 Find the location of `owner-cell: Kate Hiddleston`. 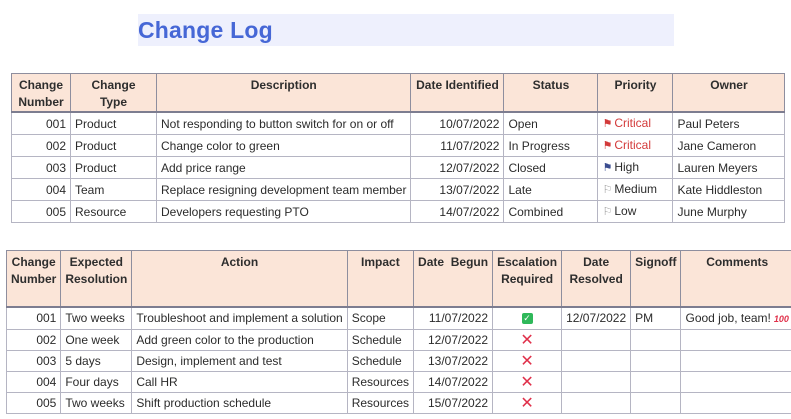

owner-cell: Kate Hiddleston is located at coordinates (729, 189).